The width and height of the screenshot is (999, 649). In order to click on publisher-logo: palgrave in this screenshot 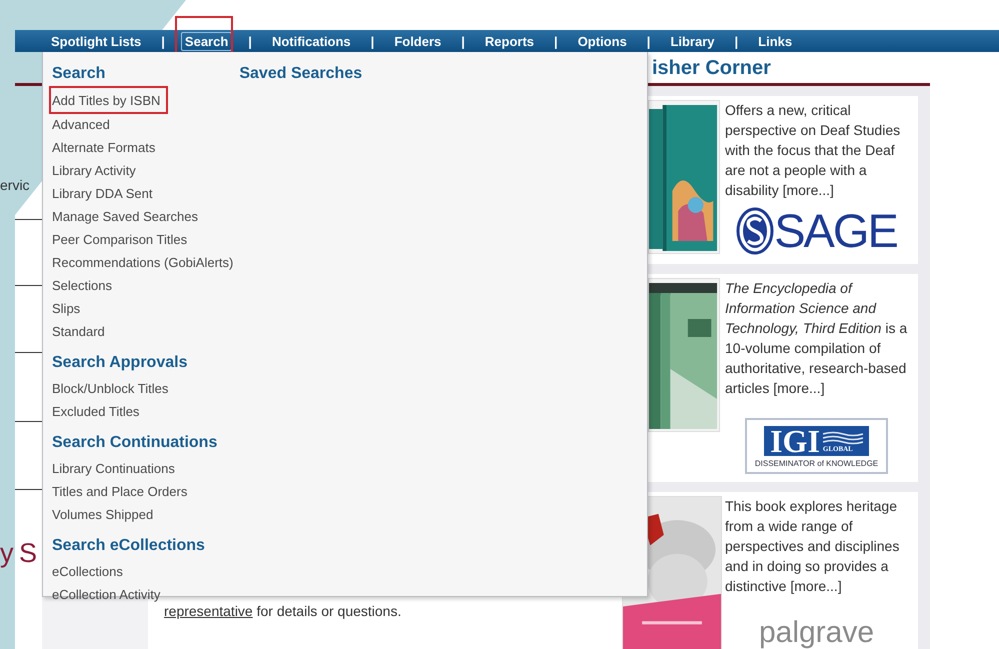, I will do `click(816, 632)`.